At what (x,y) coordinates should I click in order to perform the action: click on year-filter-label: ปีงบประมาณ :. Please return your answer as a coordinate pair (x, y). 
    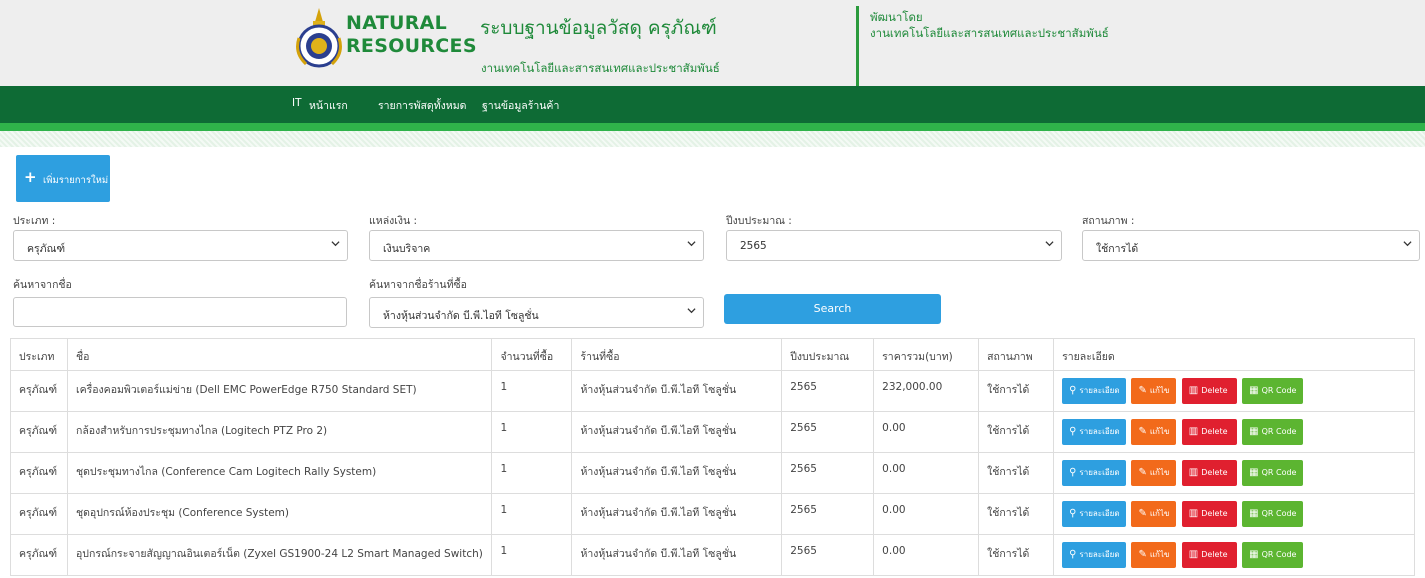
    Looking at the image, I should click on (759, 221).